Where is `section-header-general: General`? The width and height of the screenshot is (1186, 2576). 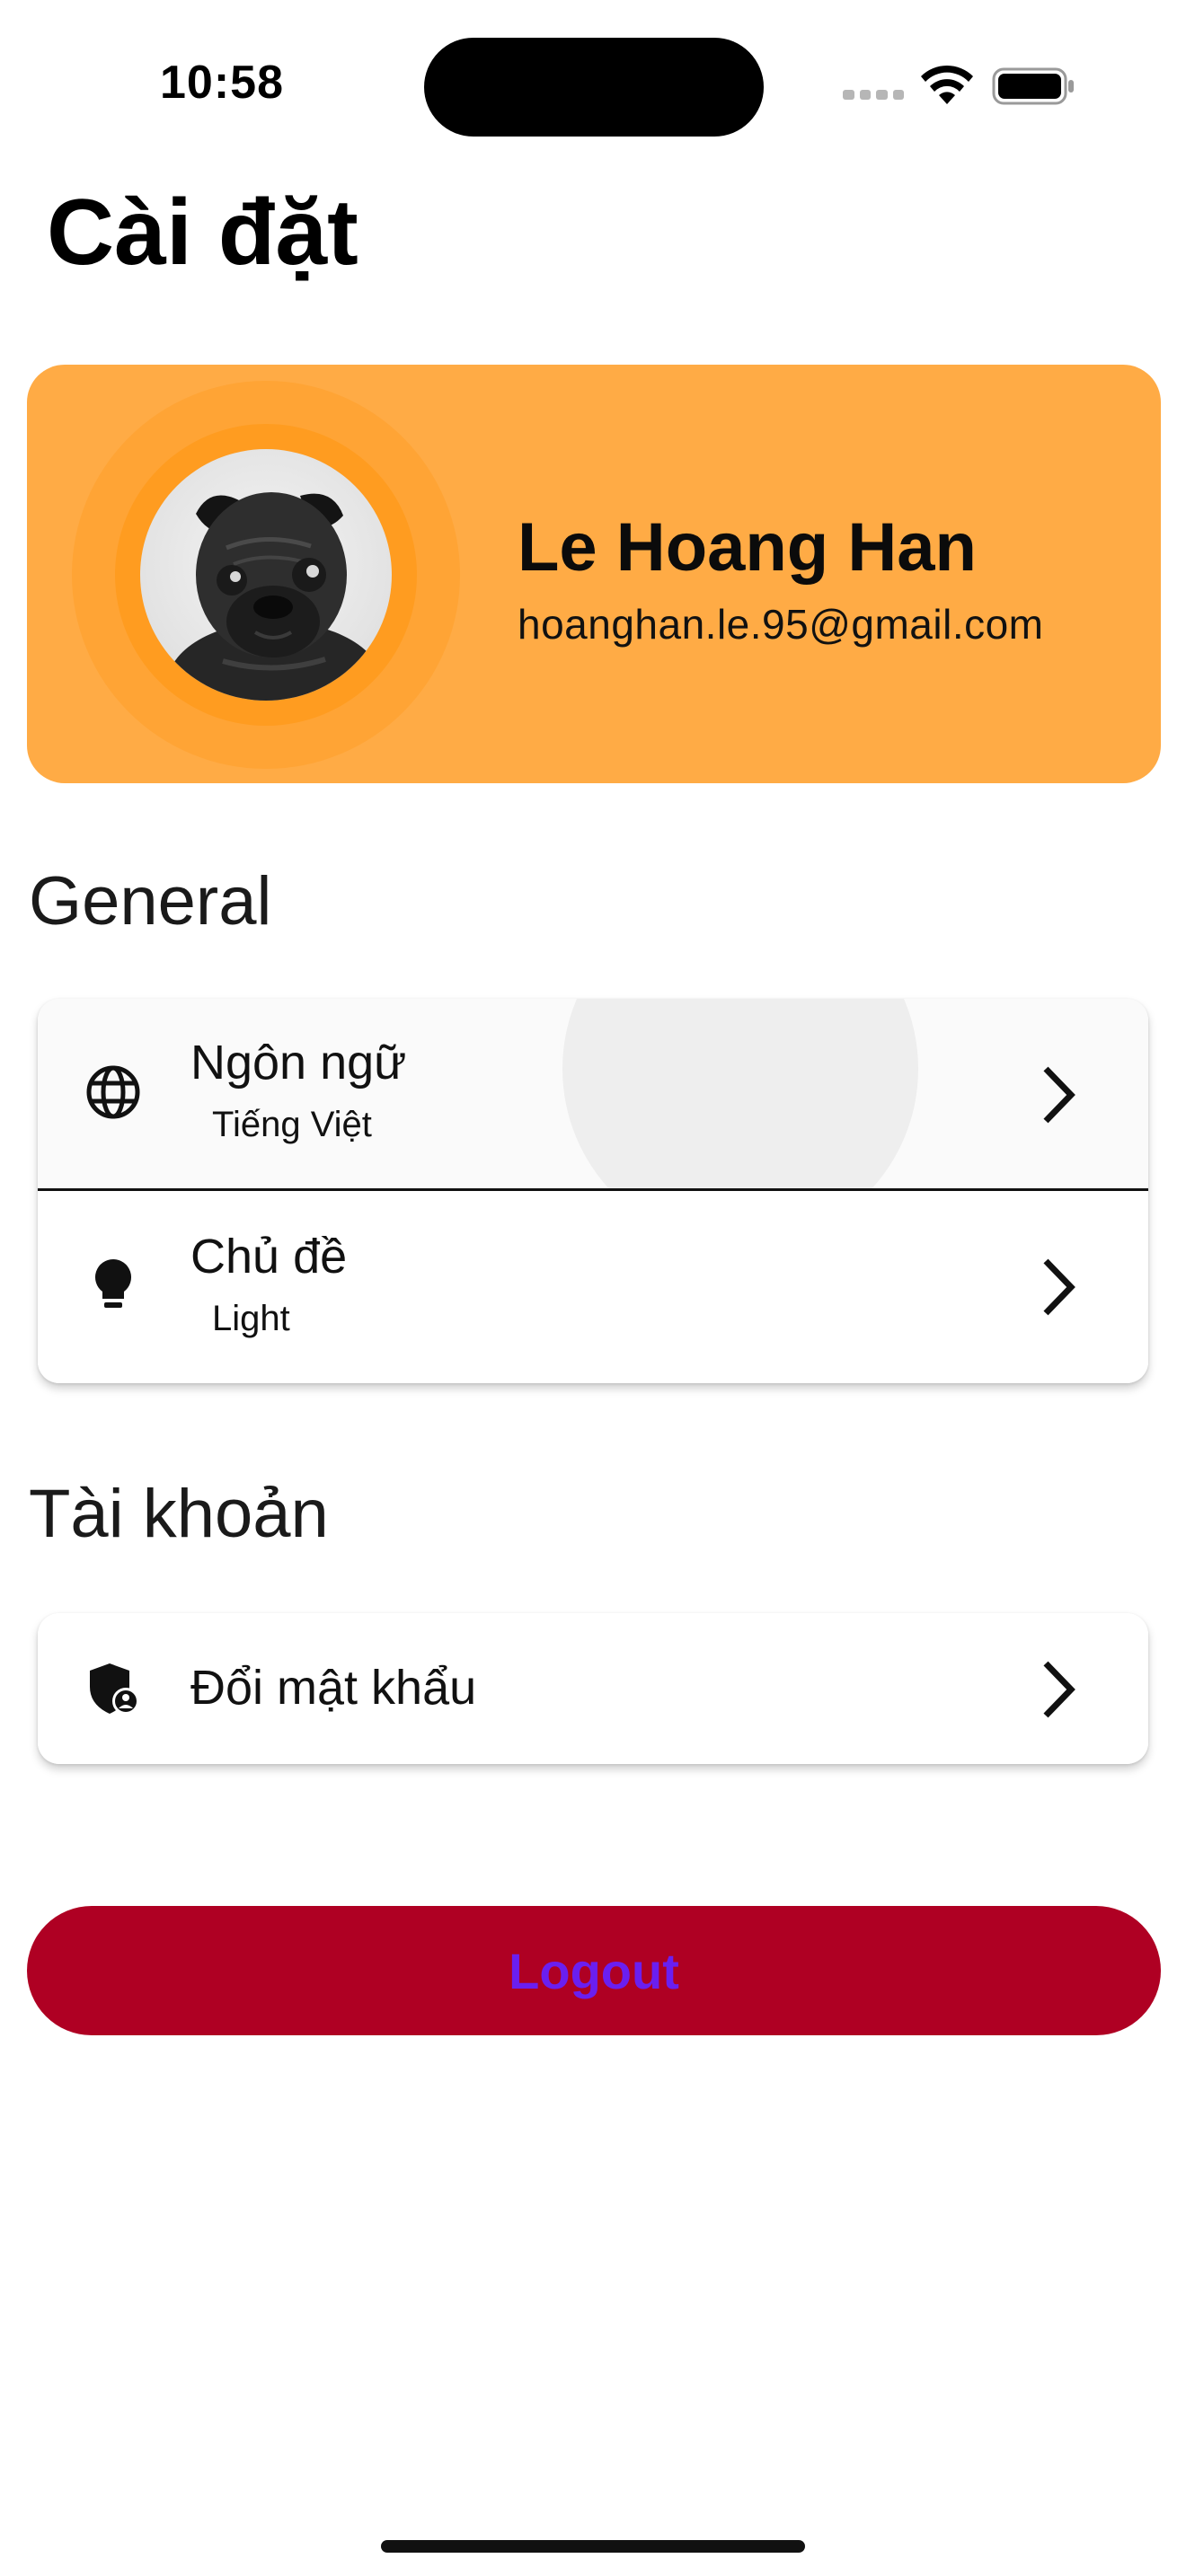
section-header-general: General is located at coordinates (150, 901).